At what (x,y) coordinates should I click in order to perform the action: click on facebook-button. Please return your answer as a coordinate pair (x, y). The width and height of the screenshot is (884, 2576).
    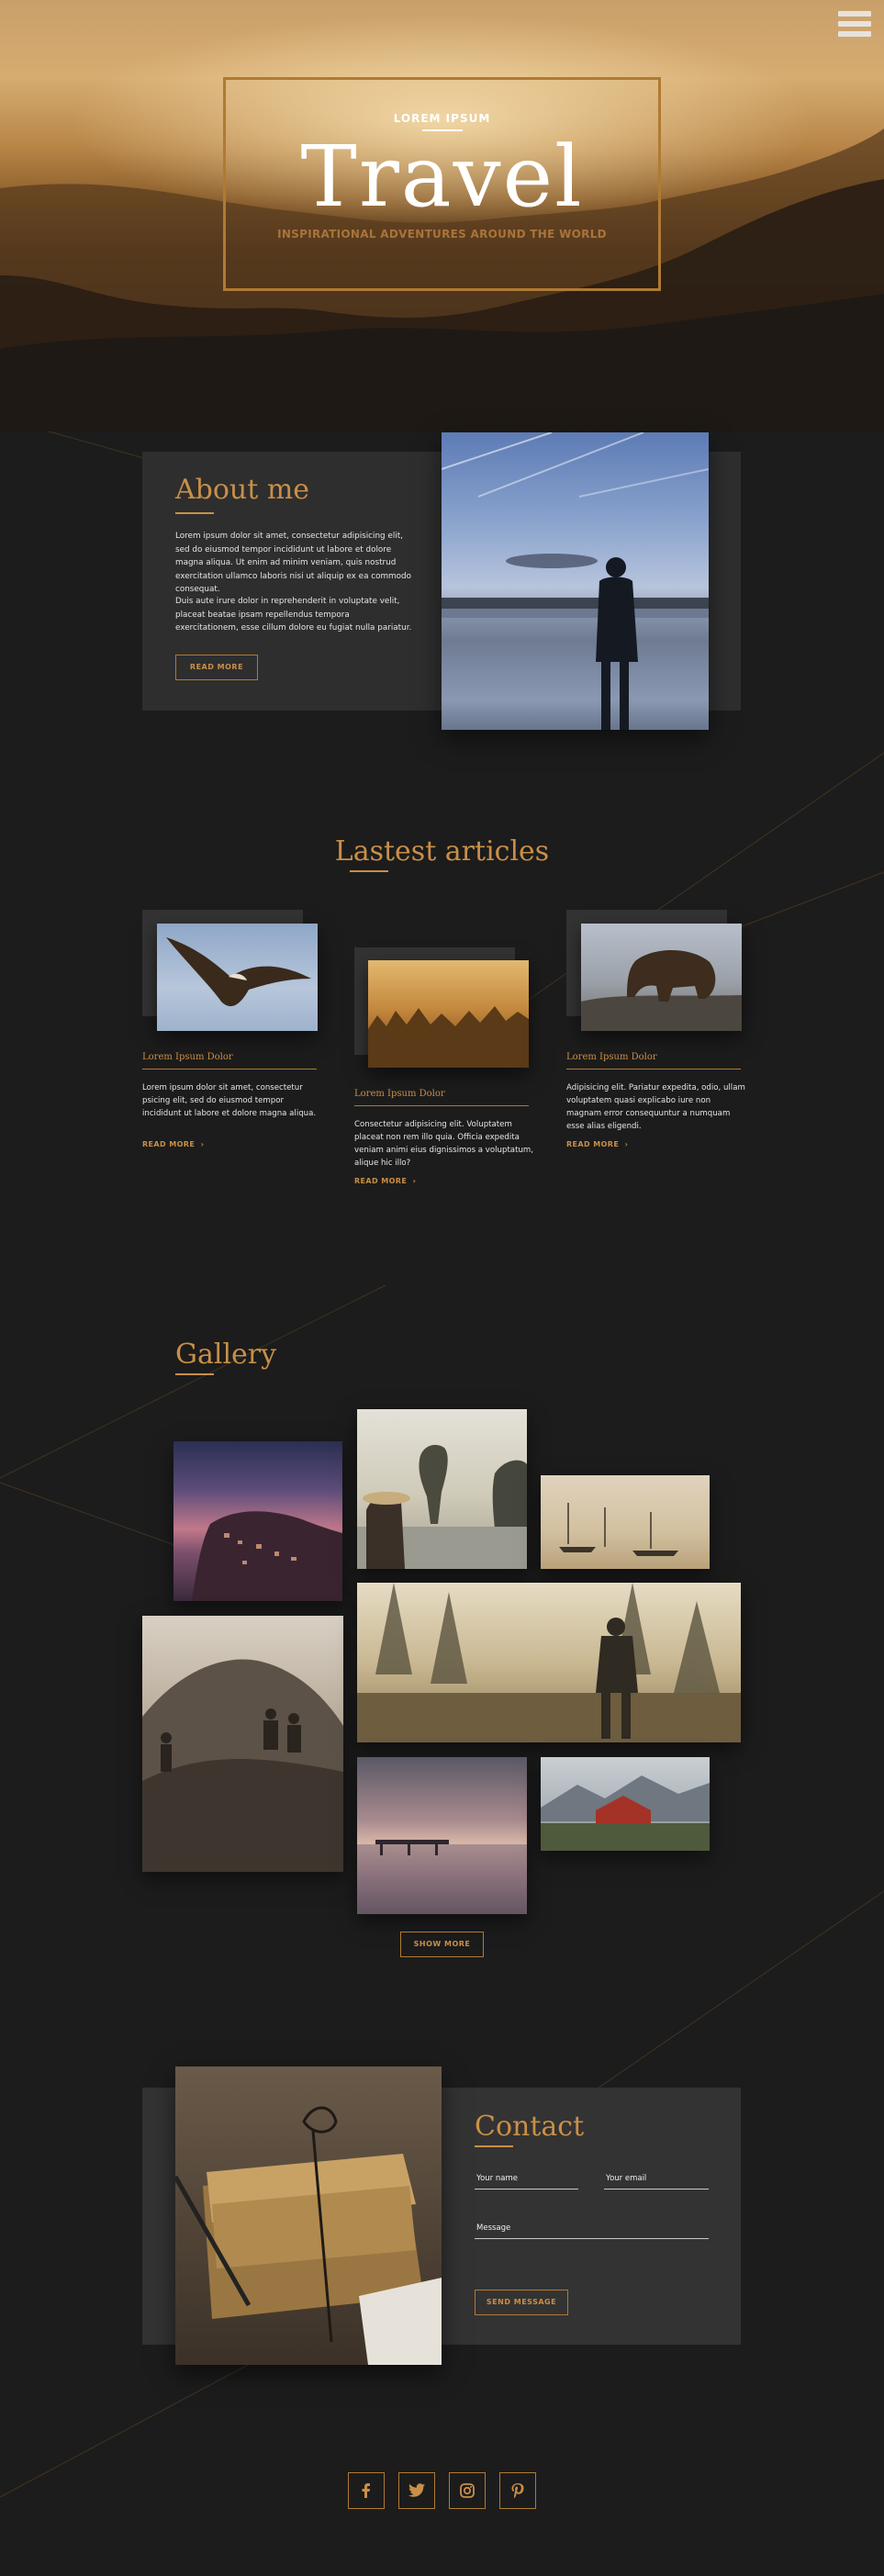
    Looking at the image, I should click on (366, 2490).